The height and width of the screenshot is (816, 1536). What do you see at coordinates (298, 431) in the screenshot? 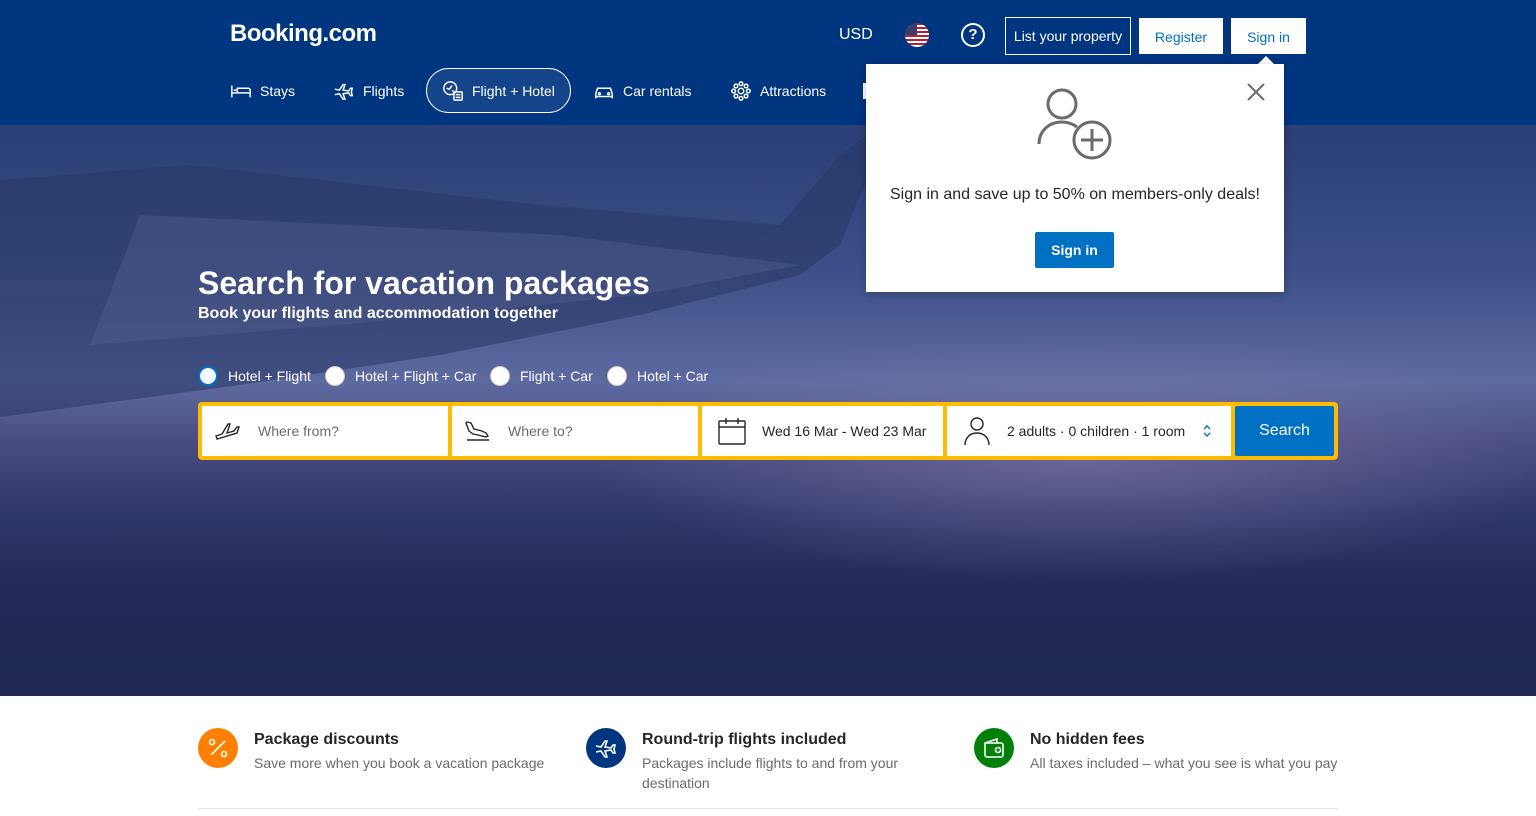
I see `origin-placeholder: Where from?` at bounding box center [298, 431].